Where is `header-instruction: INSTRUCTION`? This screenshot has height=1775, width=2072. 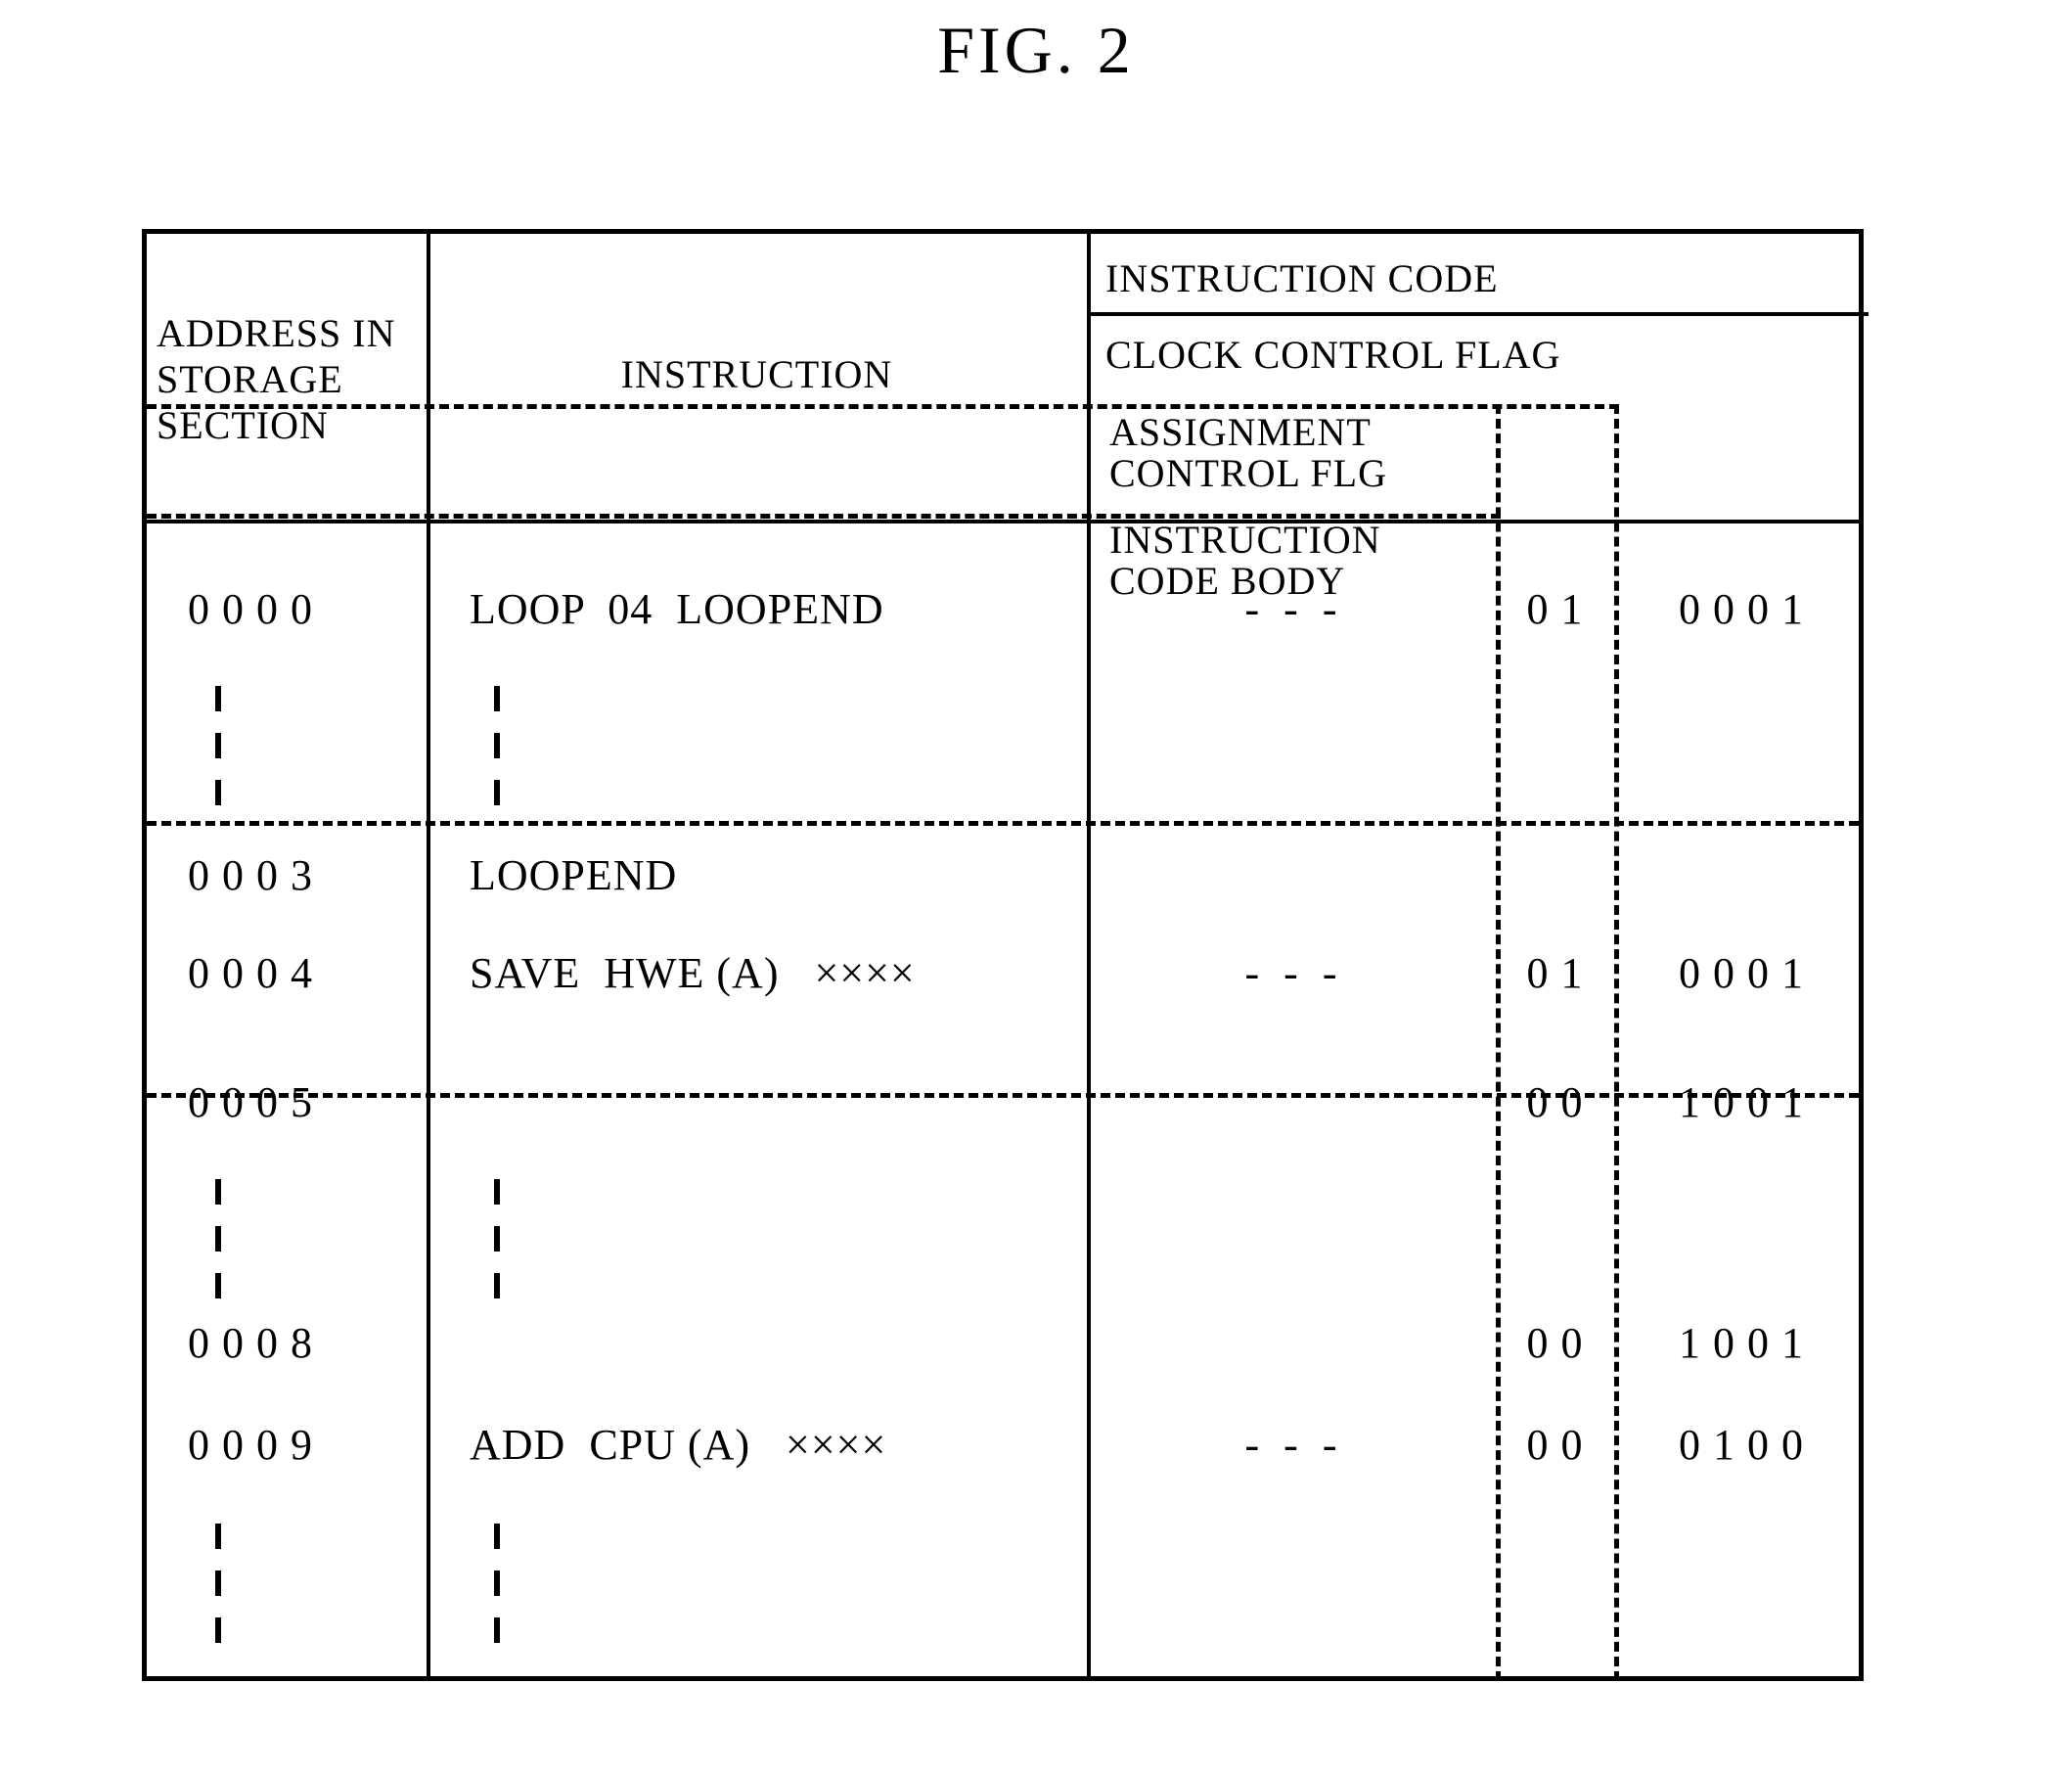
header-instruction: INSTRUCTION is located at coordinates (756, 374).